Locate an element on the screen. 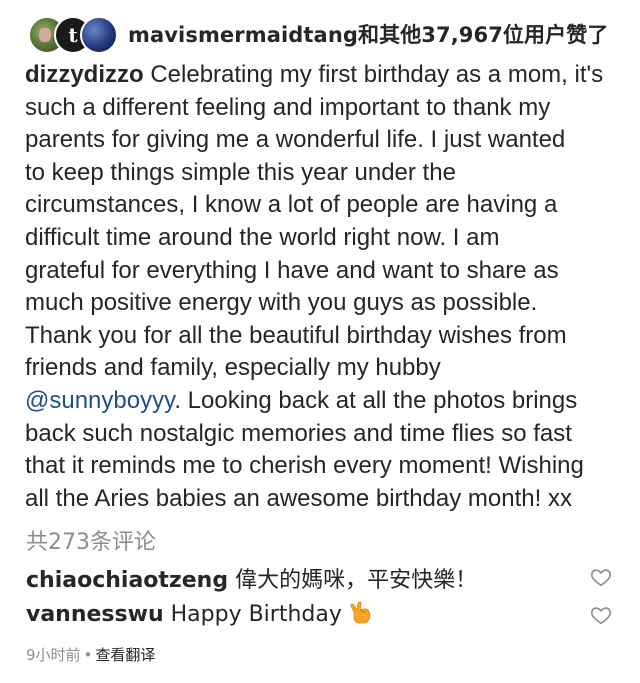 This screenshot has height=683, width=640. timestamp: 9小时前 is located at coordinates (53, 655).